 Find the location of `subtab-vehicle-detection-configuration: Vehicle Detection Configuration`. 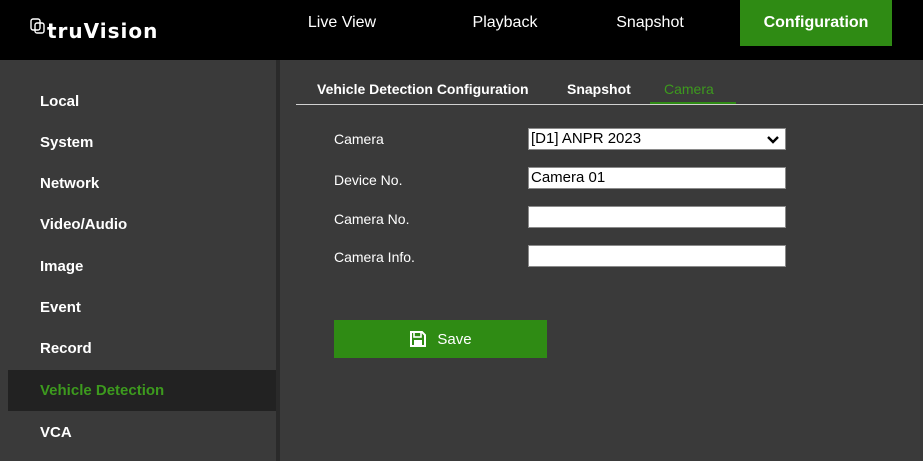

subtab-vehicle-detection-configuration: Vehicle Detection Configuration is located at coordinates (423, 82).